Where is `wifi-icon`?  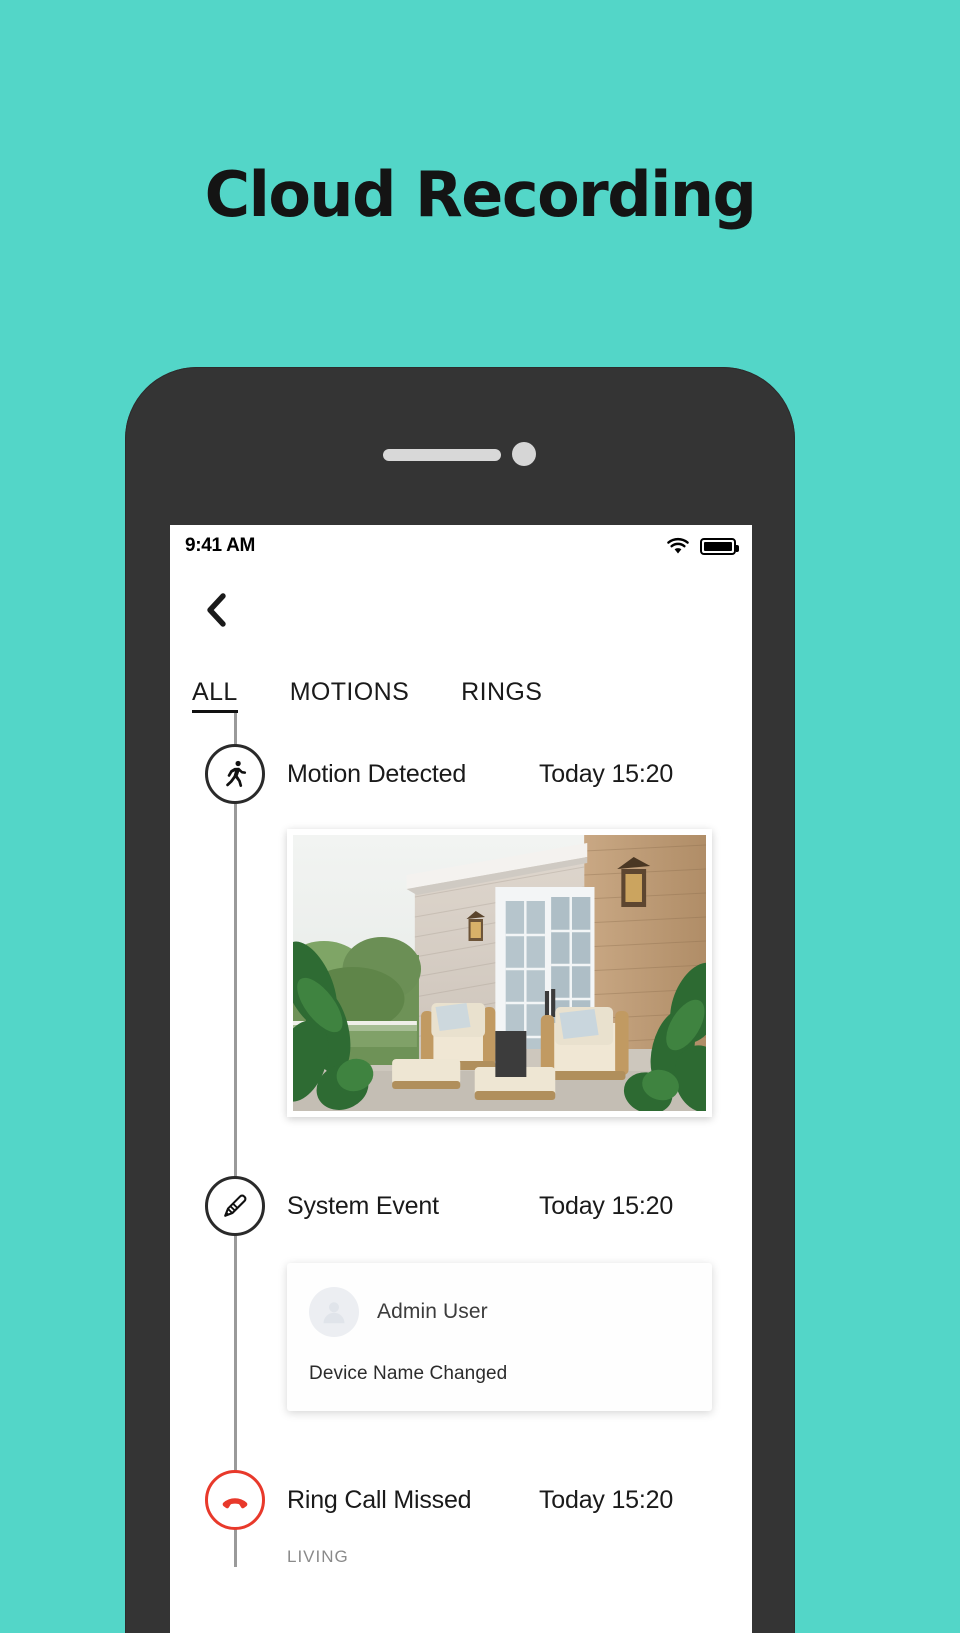
wifi-icon is located at coordinates (678, 545).